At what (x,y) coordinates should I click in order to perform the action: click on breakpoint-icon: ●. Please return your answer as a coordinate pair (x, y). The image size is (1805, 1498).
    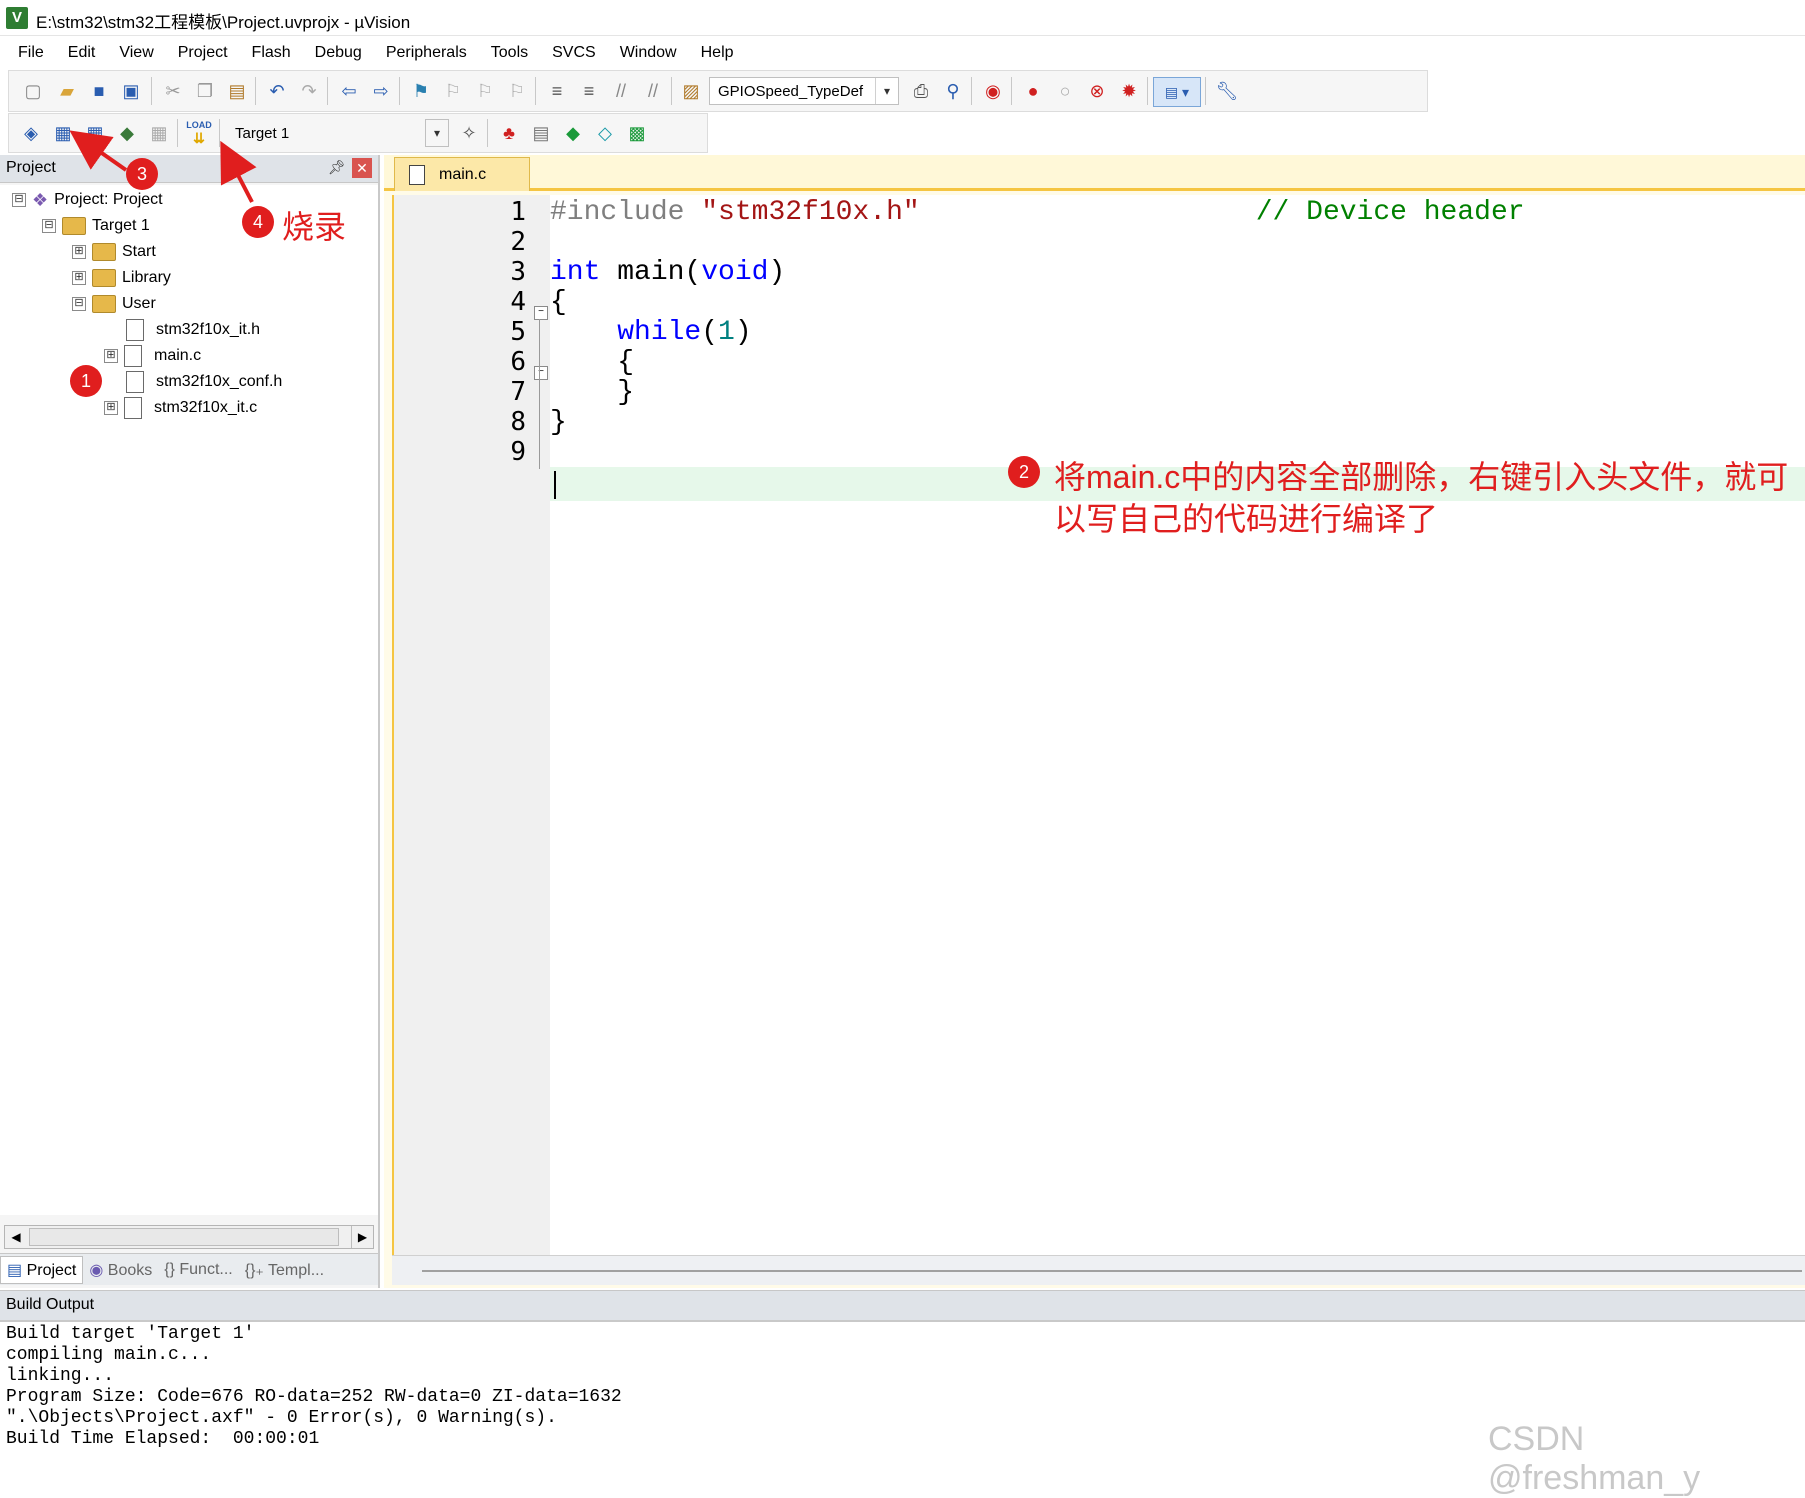
    Looking at the image, I should click on (1033, 91).